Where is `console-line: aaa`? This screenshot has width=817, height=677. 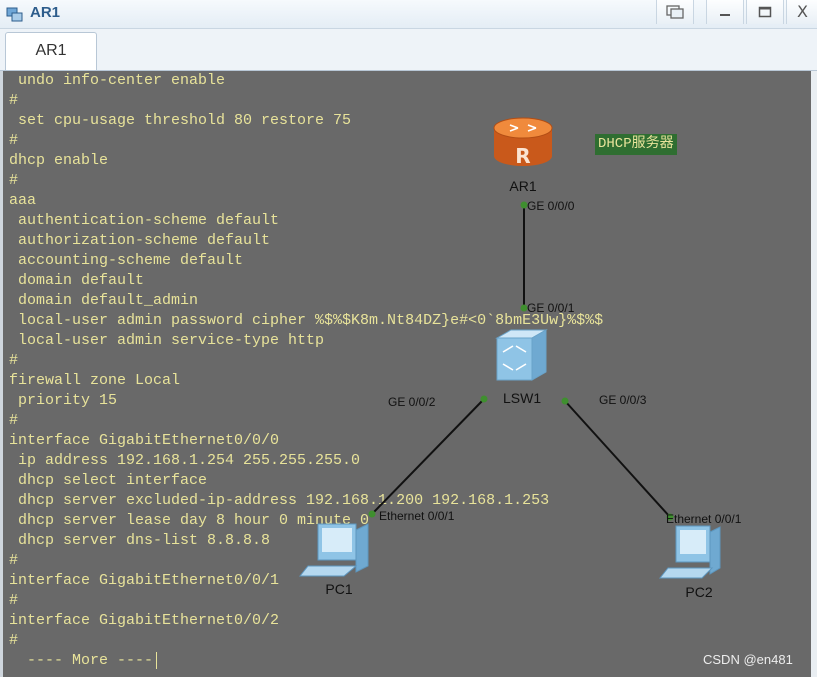
console-line: aaa is located at coordinates (23, 200).